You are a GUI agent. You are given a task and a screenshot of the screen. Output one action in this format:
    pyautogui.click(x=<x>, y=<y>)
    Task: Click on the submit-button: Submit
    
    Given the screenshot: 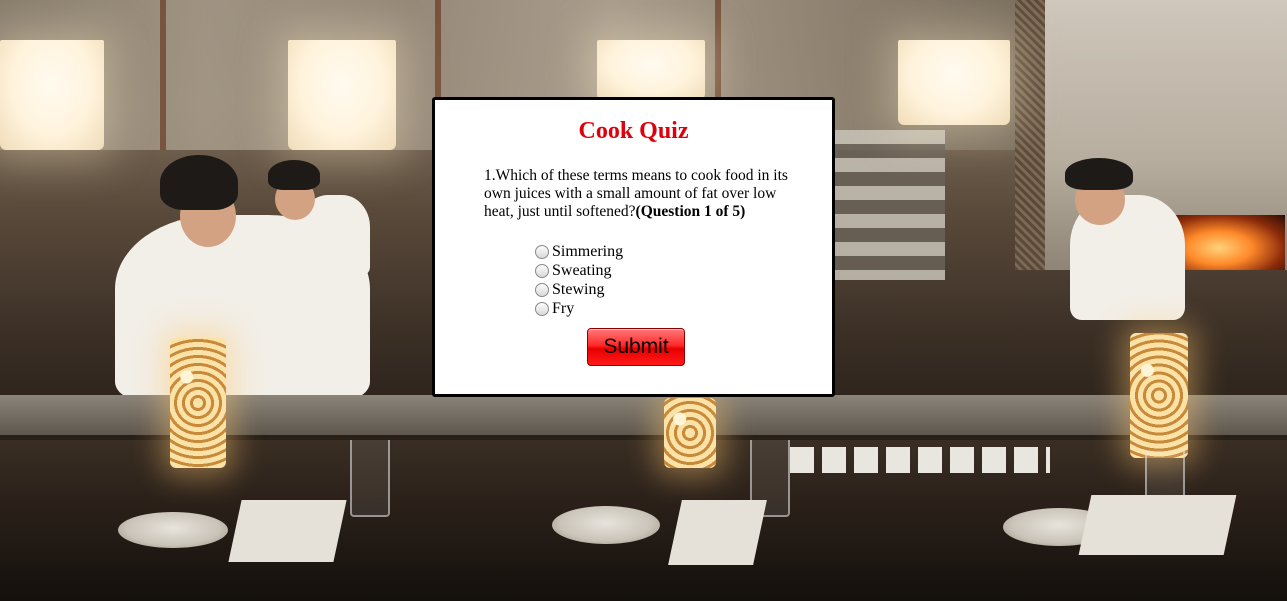 What is the action you would take?
    pyautogui.click(x=636, y=347)
    